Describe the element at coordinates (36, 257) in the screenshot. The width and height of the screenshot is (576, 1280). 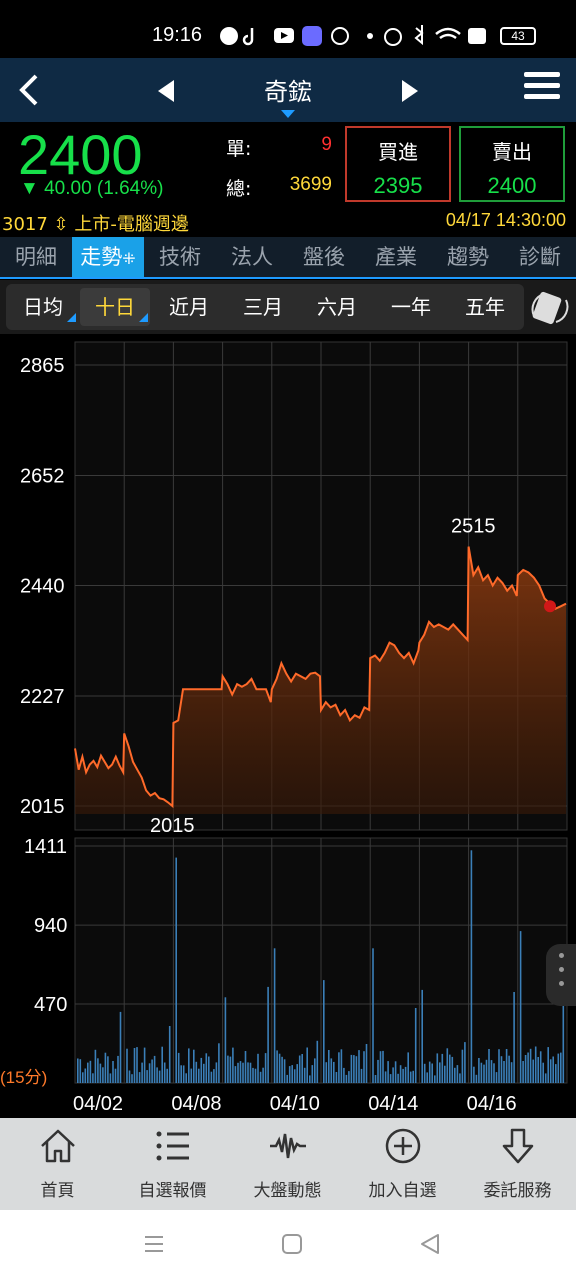
I see `tab-details: 明細` at that location.